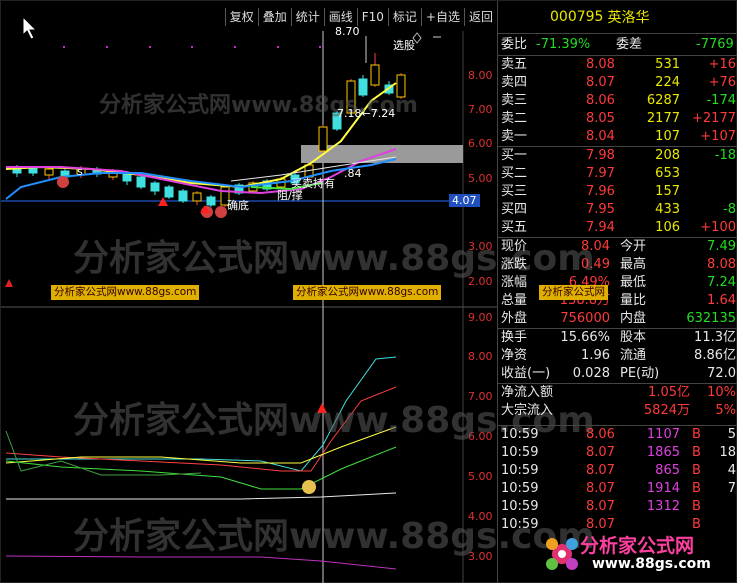 The height and width of the screenshot is (583, 737). I want to click on stat-label: 涨幅, so click(514, 282).